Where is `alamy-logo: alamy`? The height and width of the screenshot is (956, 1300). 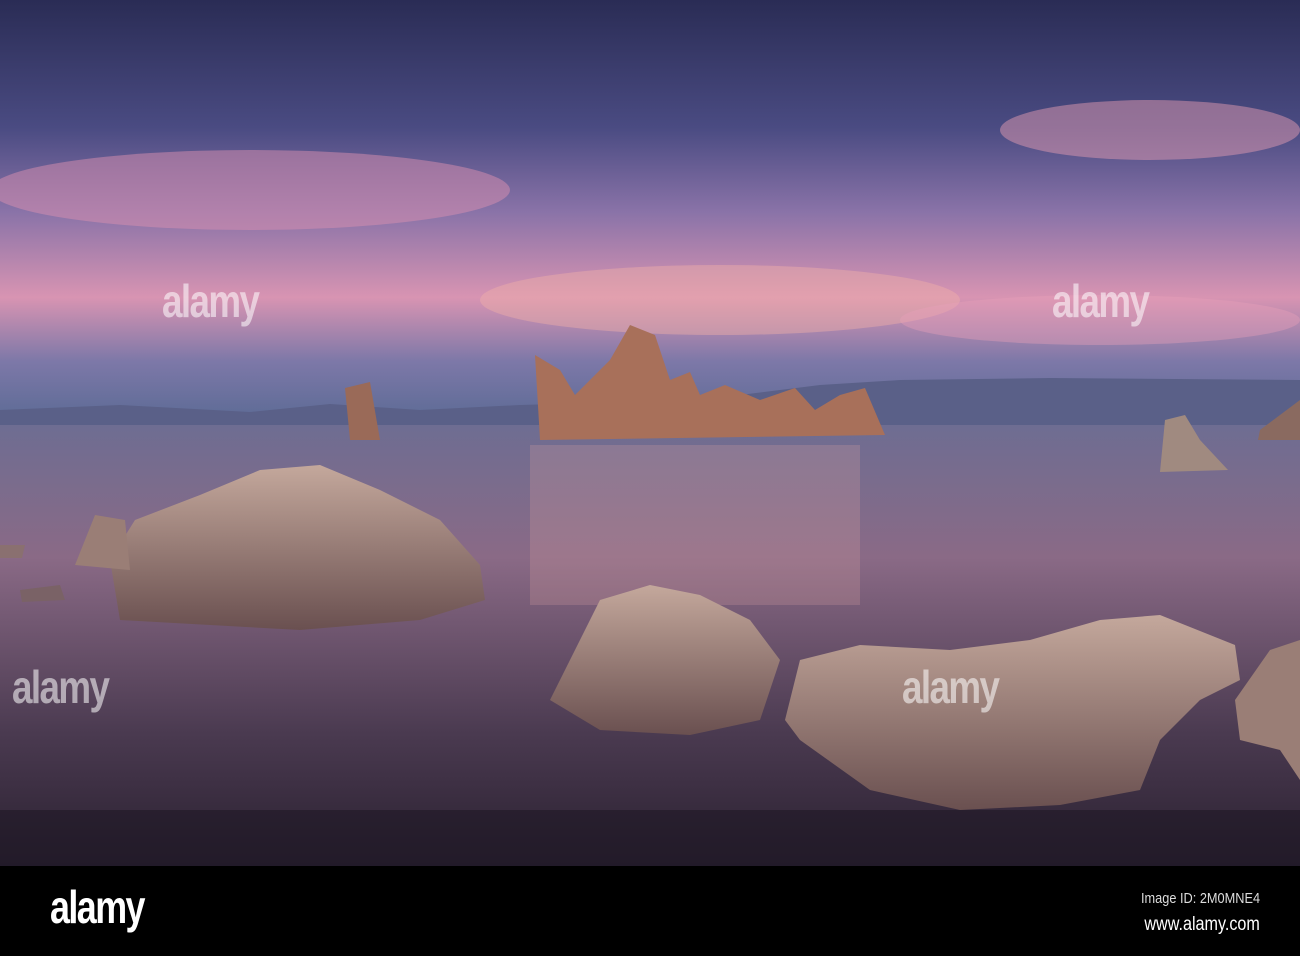
alamy-logo: alamy is located at coordinates (98, 907).